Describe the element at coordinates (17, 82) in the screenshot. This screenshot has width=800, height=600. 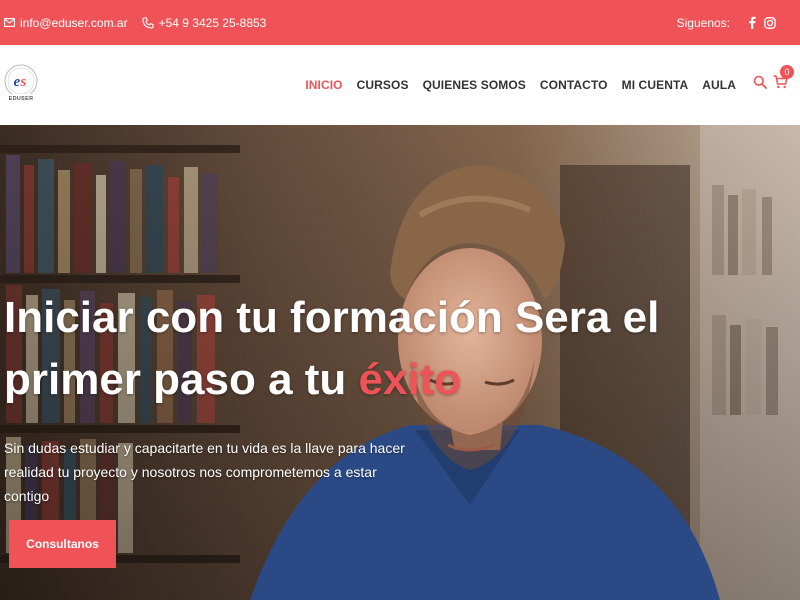
I see `svg-text: e` at that location.